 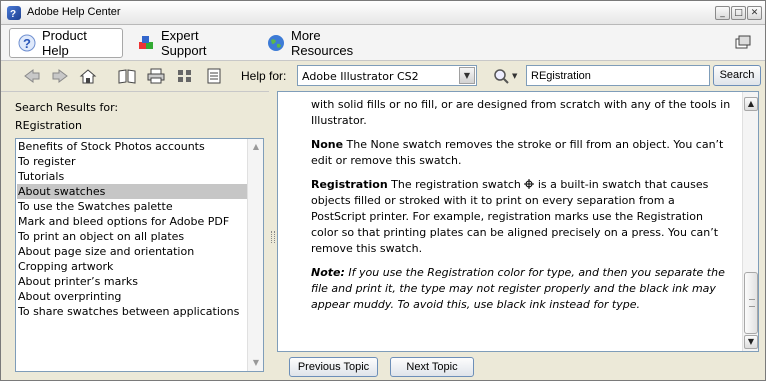 I want to click on tab-expert-support: Expert Support, so click(x=191, y=43).